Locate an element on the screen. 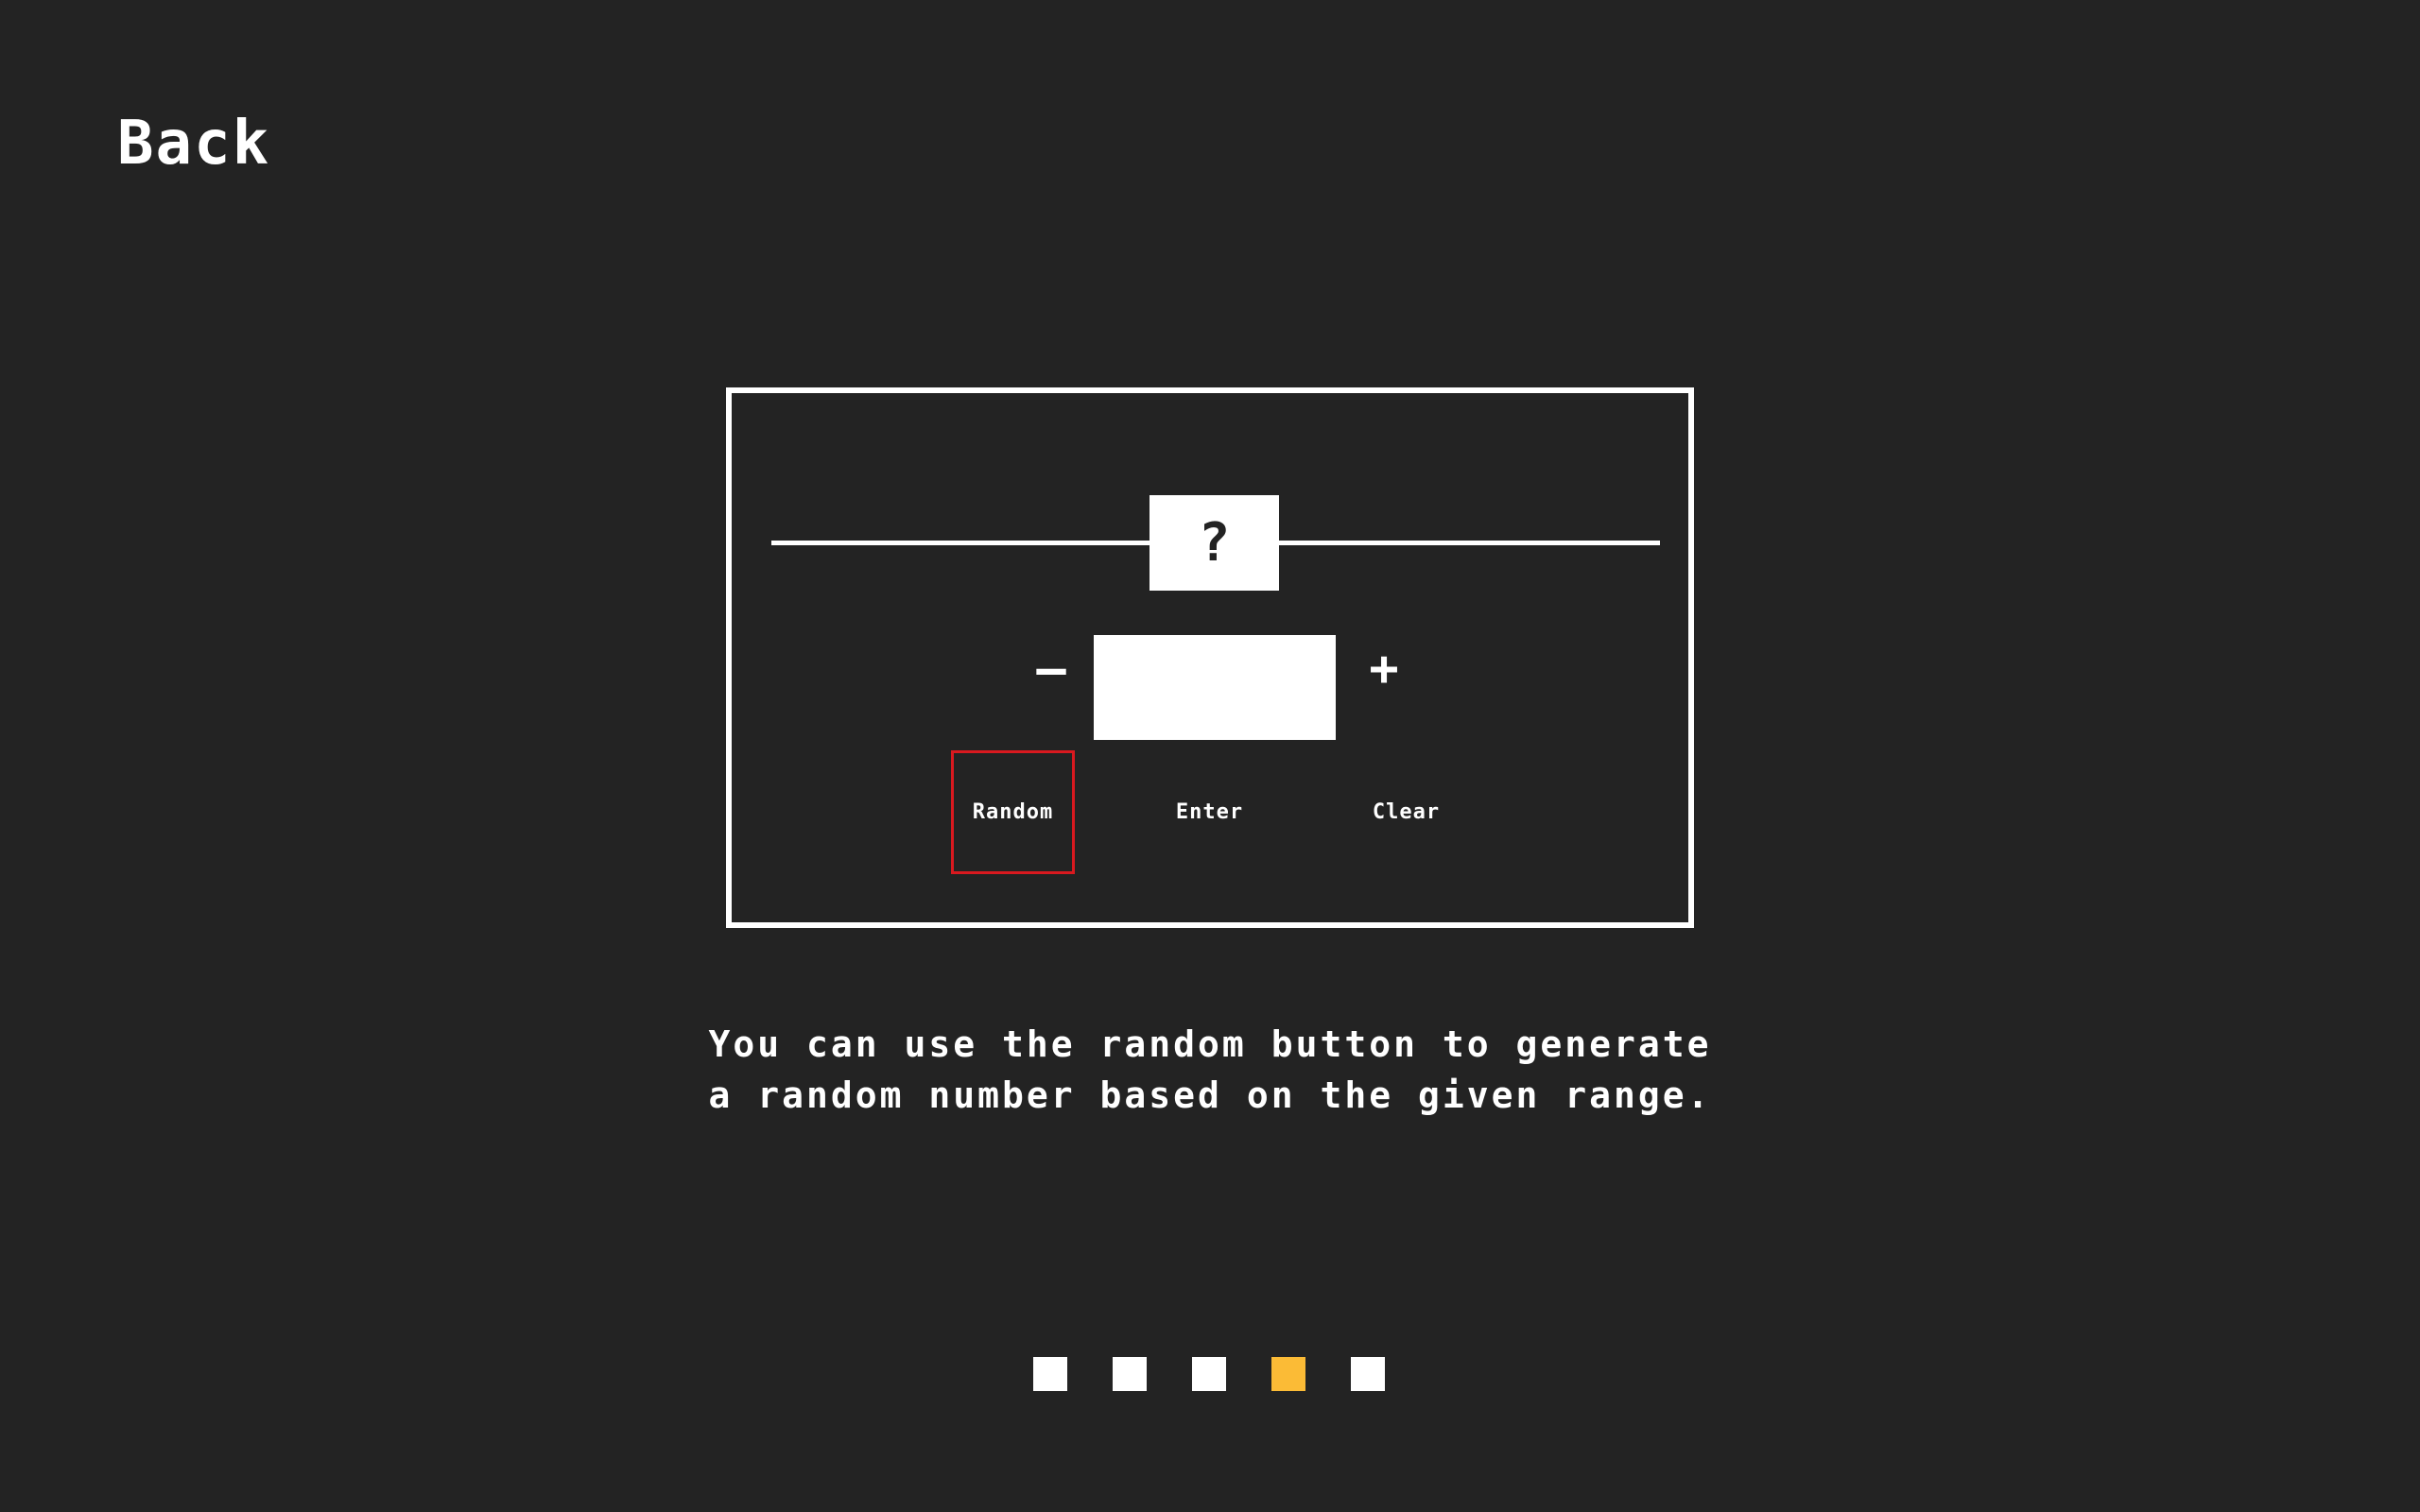 The width and height of the screenshot is (2420, 1512). enter-button: Enter is located at coordinates (1210, 812).